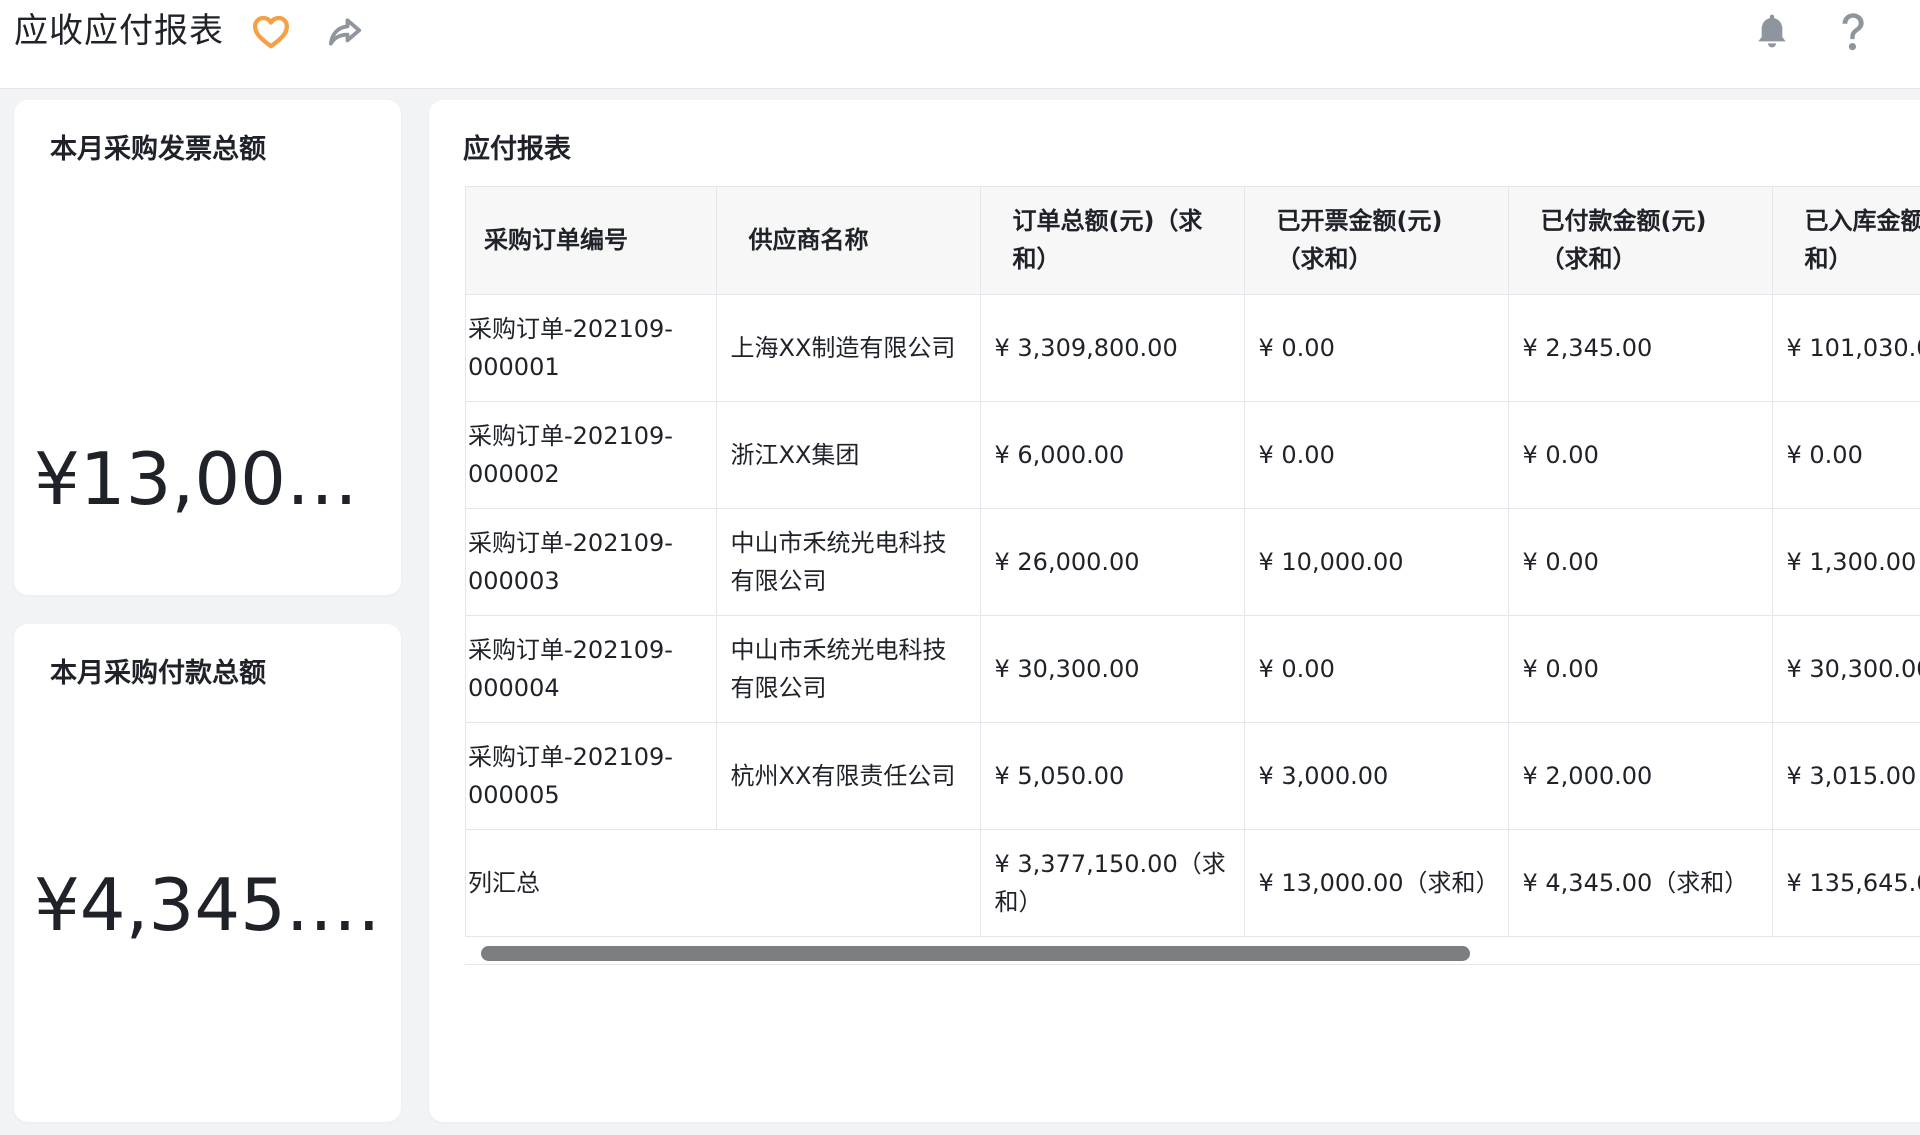 This screenshot has height=1135, width=1920. What do you see at coordinates (1640, 883) in the screenshot?
I see `summary-paid: ¥ 4,345.00（求和）` at bounding box center [1640, 883].